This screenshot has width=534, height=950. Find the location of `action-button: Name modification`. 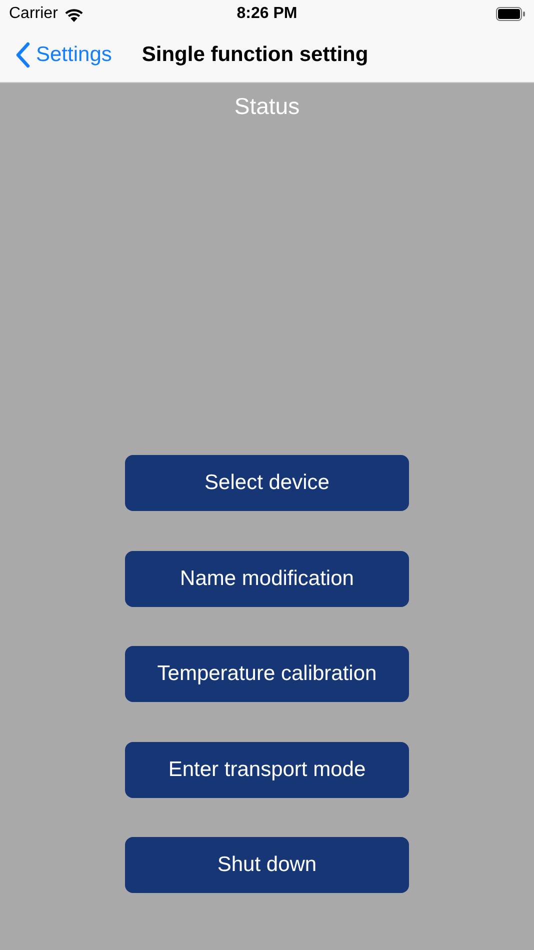

action-button: Name modification is located at coordinates (267, 578).